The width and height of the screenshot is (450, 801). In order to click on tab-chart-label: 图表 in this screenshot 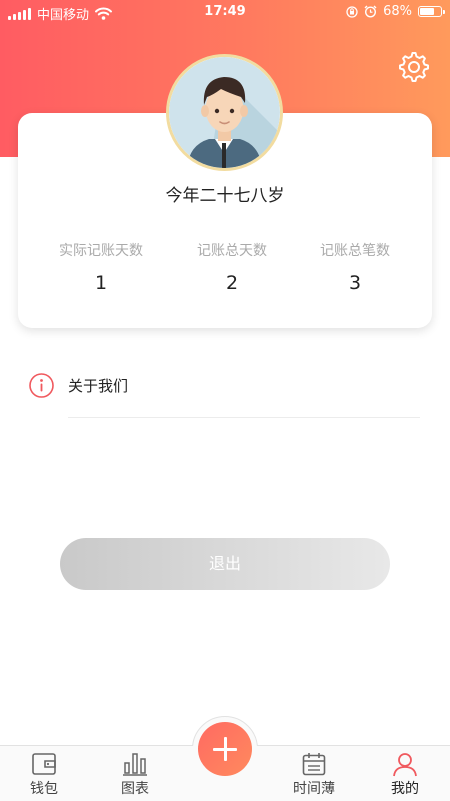, I will do `click(135, 789)`.